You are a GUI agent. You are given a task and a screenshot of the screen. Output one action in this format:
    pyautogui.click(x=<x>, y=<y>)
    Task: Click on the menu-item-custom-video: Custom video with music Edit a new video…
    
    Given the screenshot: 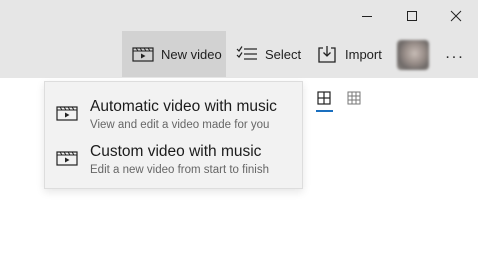 What is the action you would take?
    pyautogui.click(x=173, y=163)
    